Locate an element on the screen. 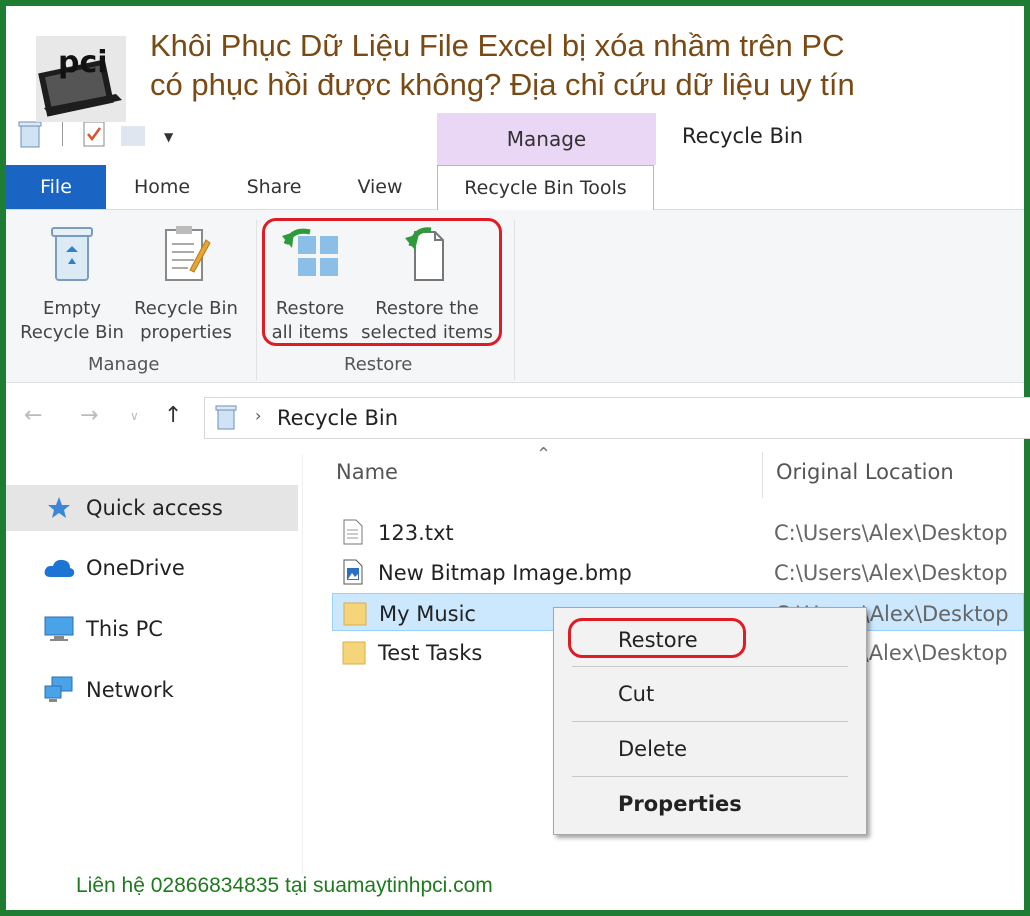 The width and height of the screenshot is (1030, 916). menu-item-delete: Delete is located at coordinates (652, 749).